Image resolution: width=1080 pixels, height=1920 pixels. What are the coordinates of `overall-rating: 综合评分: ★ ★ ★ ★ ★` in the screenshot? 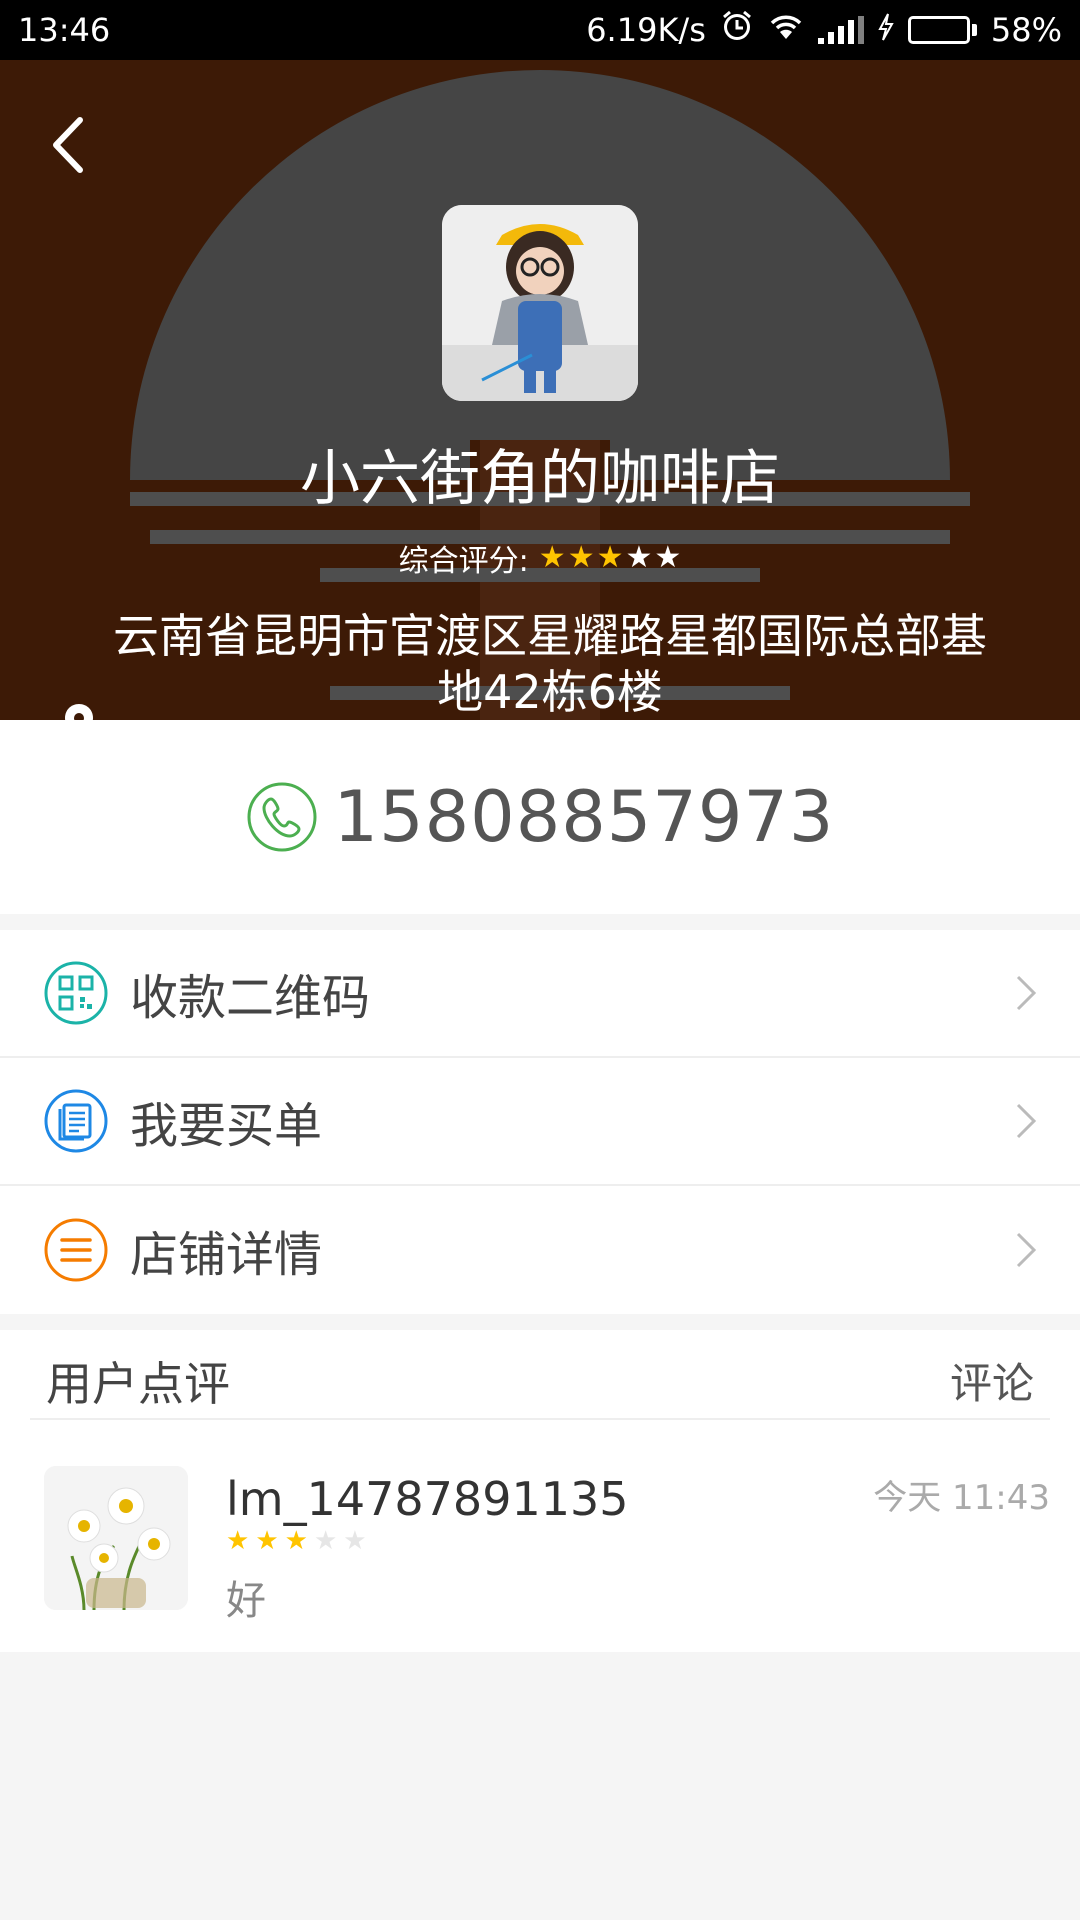 It's located at (540, 558).